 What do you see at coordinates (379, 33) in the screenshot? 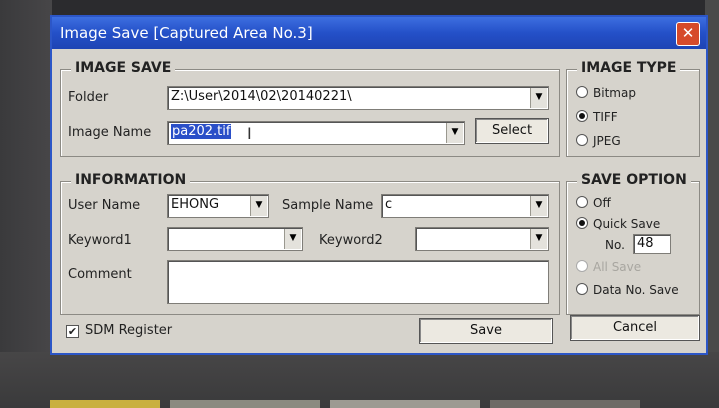
I see `dialog-titlebar: Image Save [Captured Area No.3] ✕` at bounding box center [379, 33].